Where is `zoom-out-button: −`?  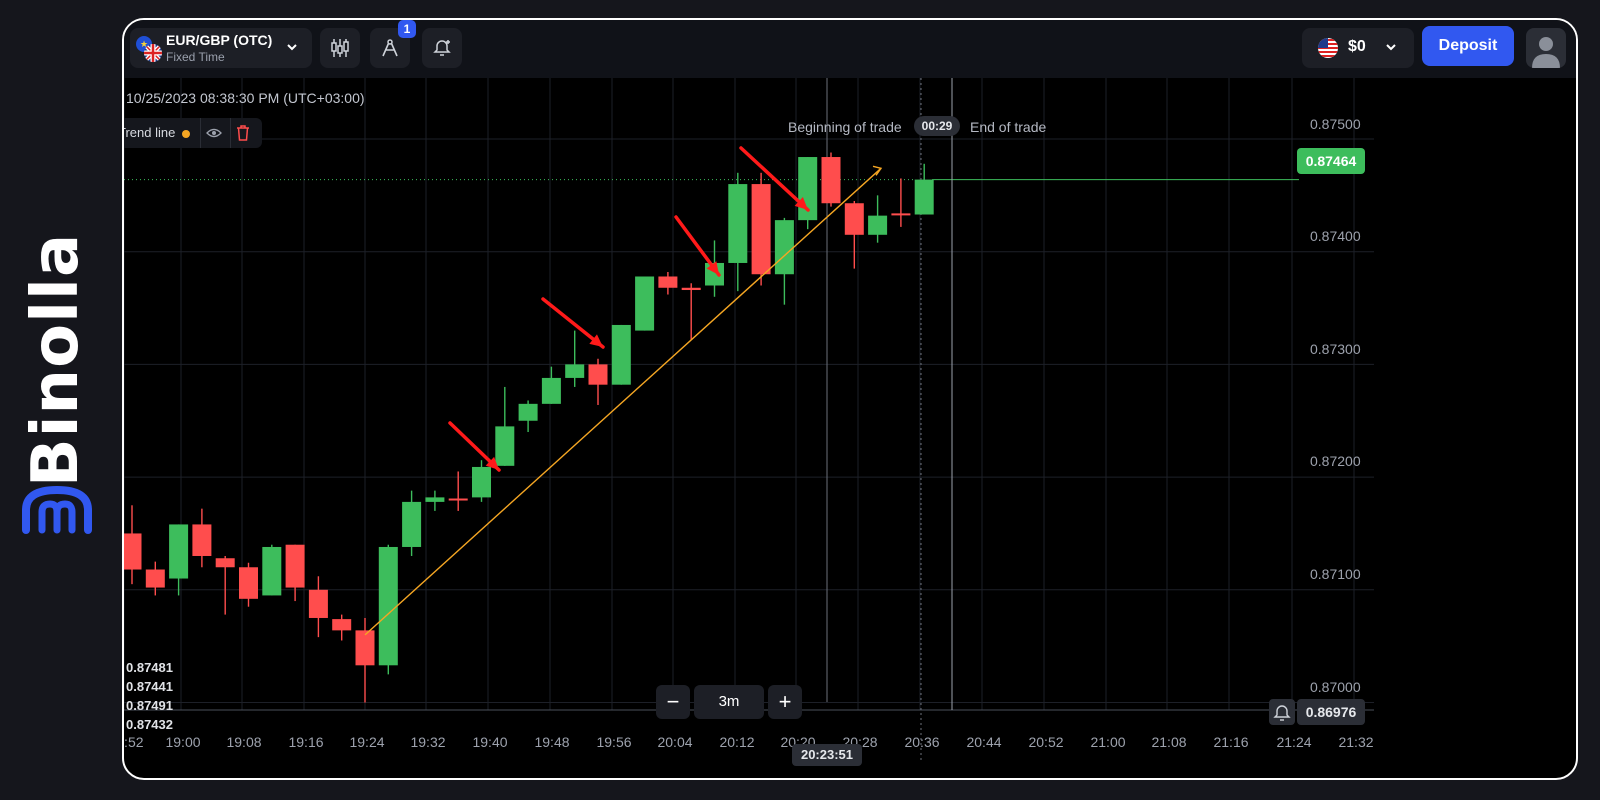 zoom-out-button: − is located at coordinates (673, 702).